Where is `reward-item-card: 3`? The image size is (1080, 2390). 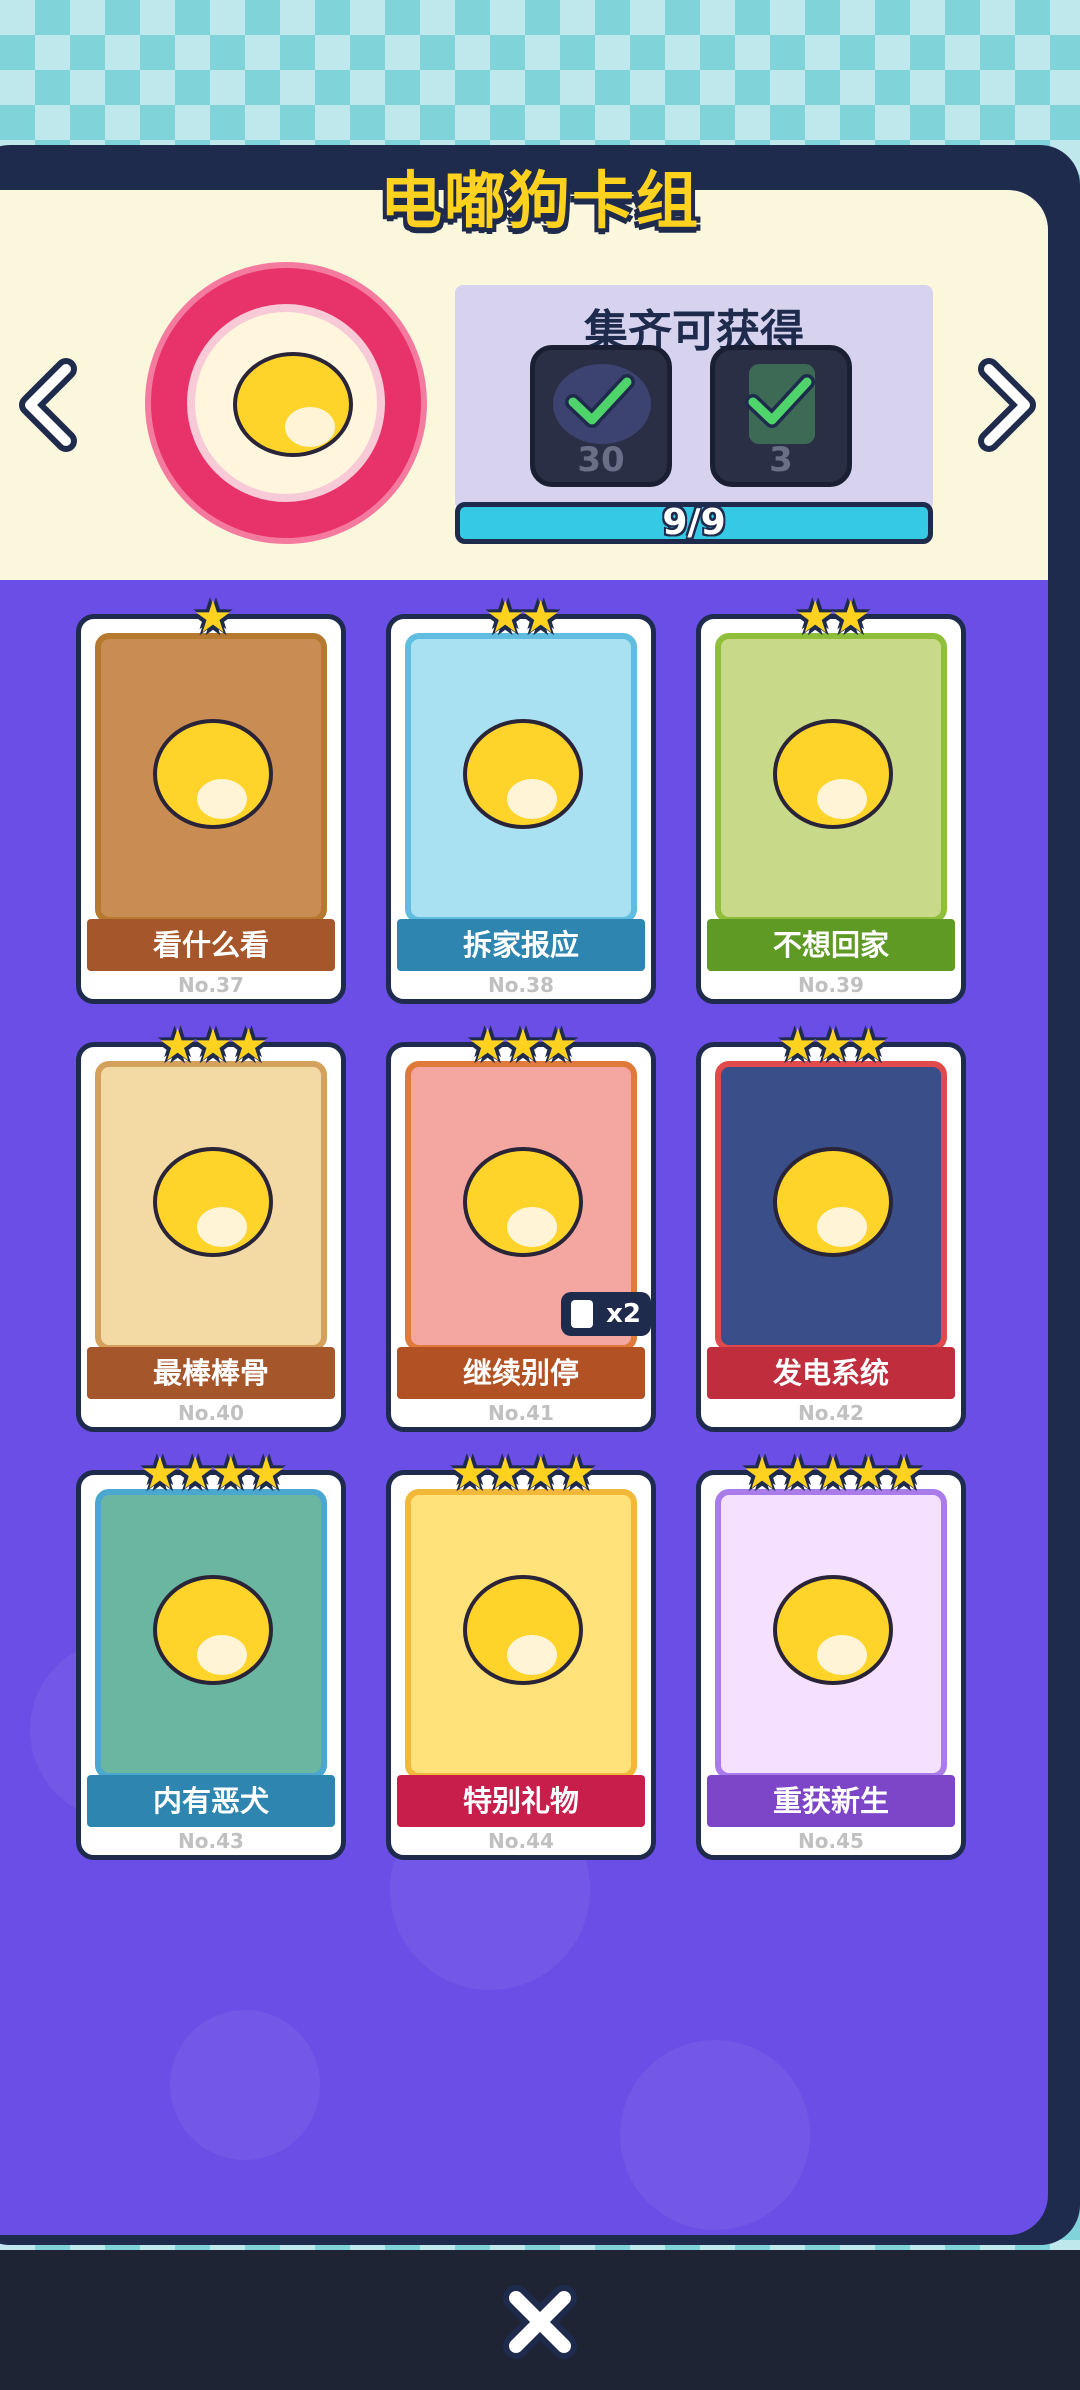
reward-item-card: 3 is located at coordinates (781, 416).